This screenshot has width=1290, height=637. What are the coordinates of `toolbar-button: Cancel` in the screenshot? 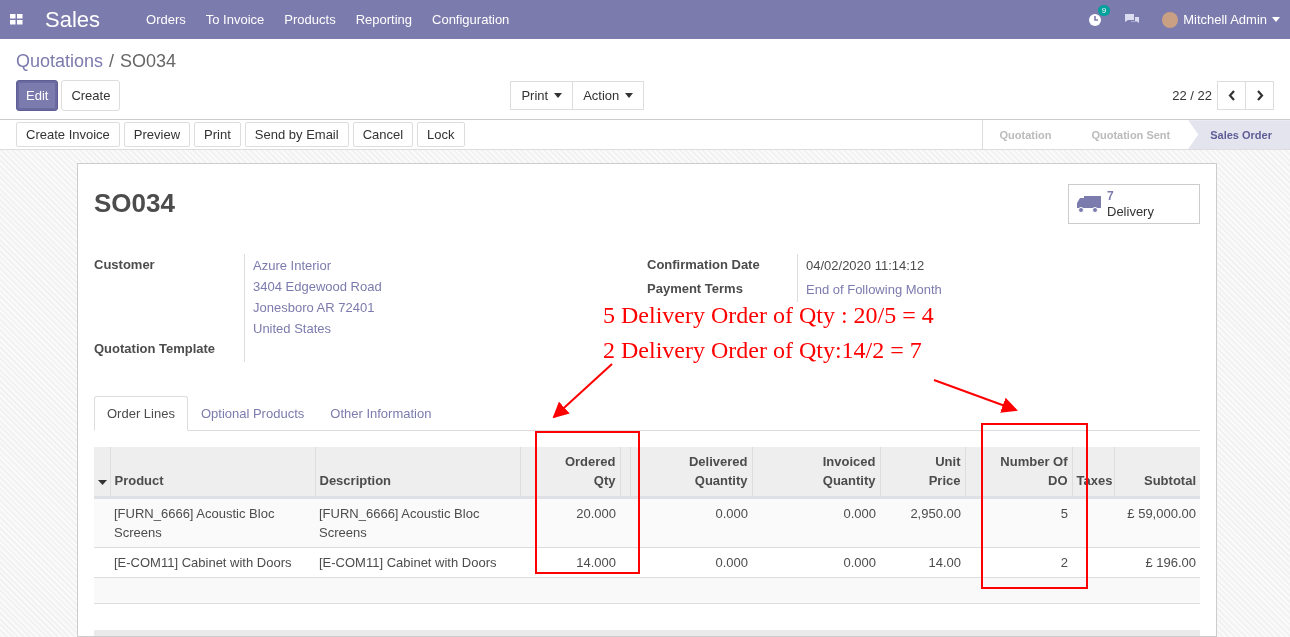 It's located at (383, 135).